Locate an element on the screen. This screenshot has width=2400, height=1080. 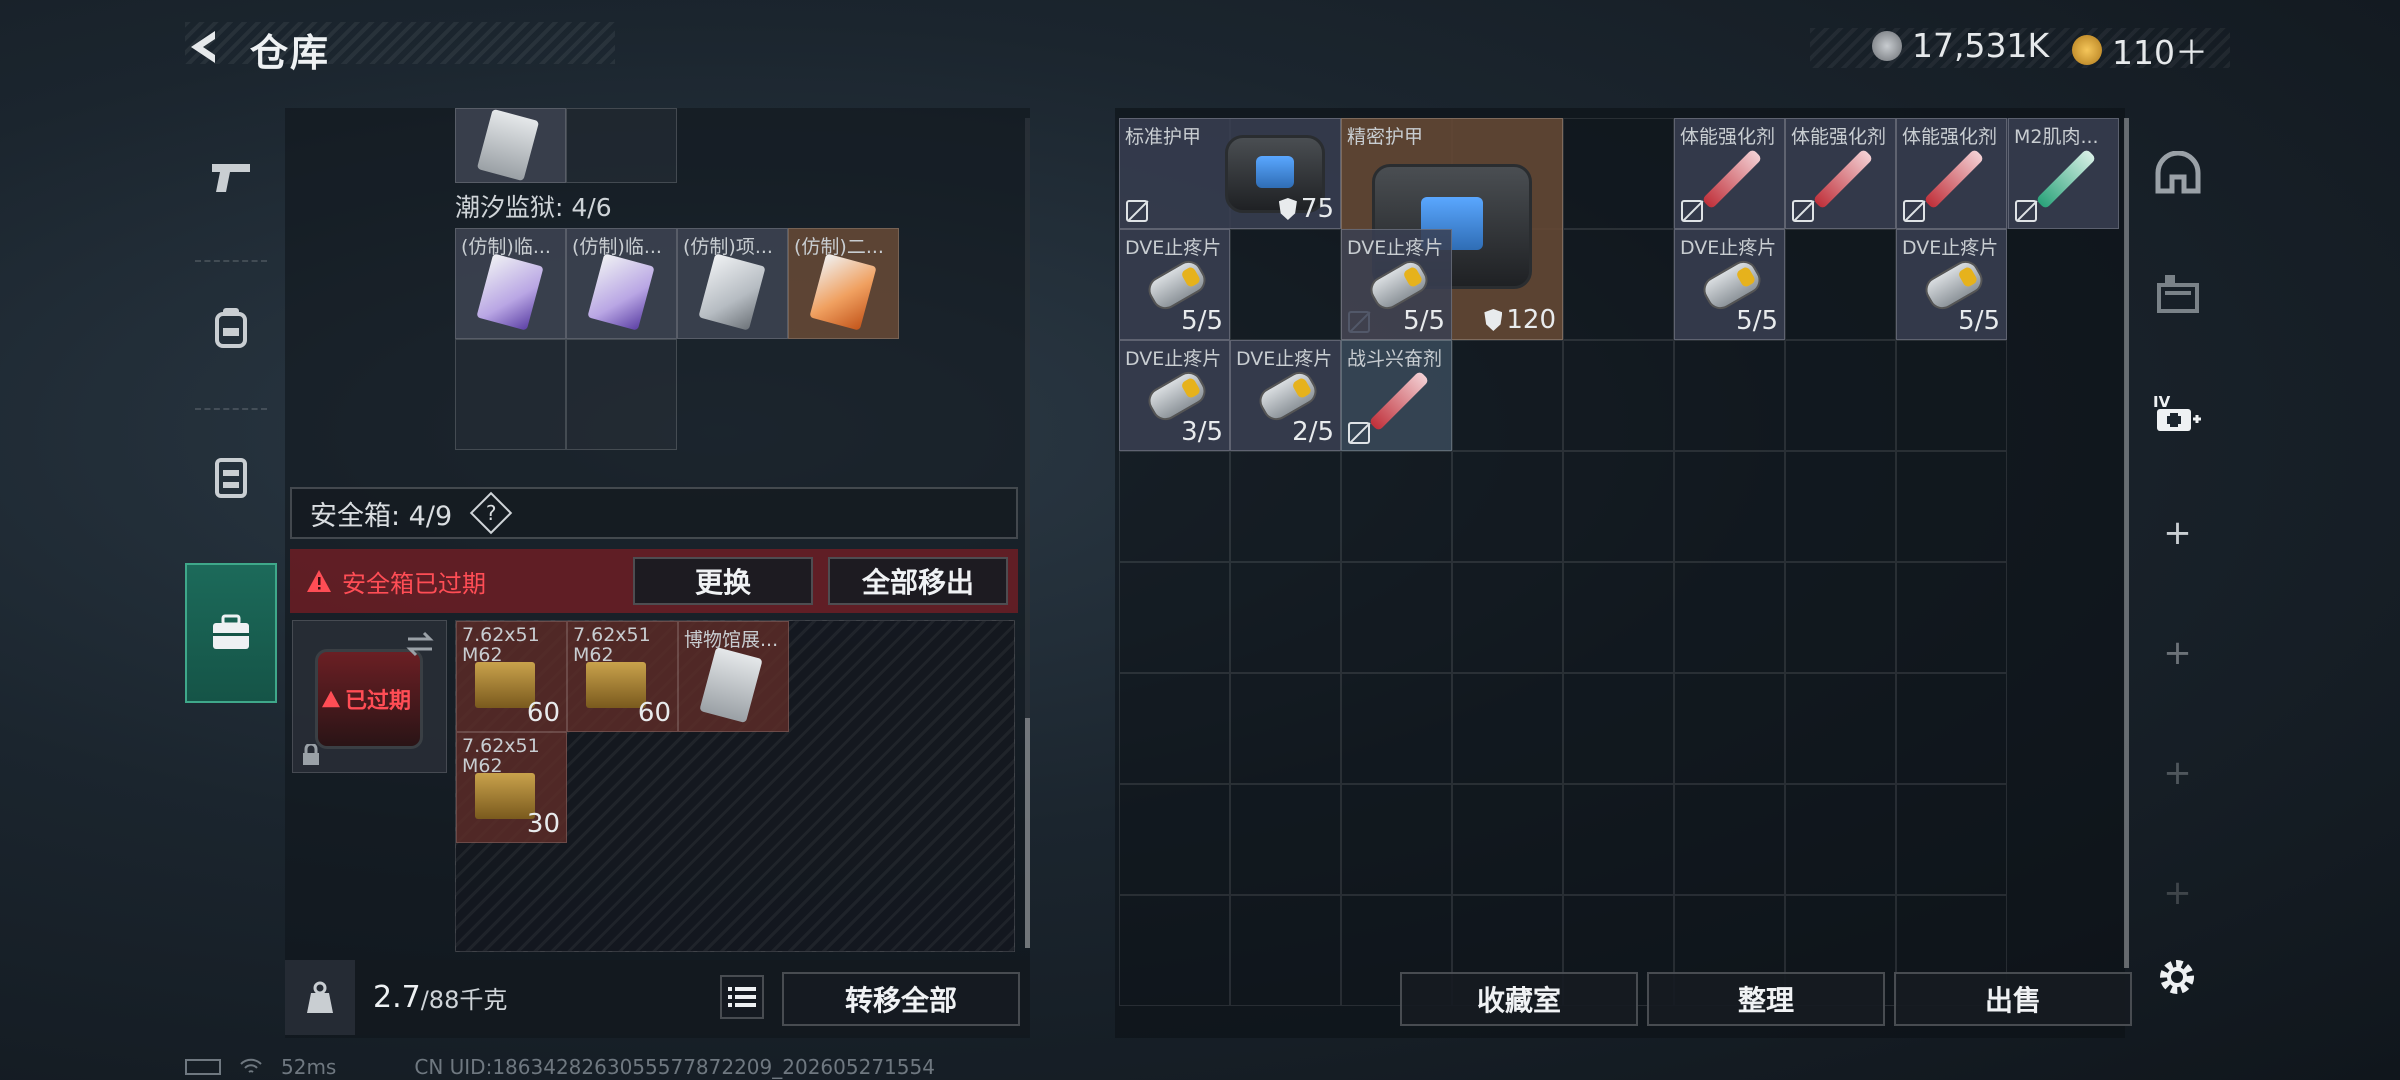
ping-value: 52ms is located at coordinates (309, 1067).